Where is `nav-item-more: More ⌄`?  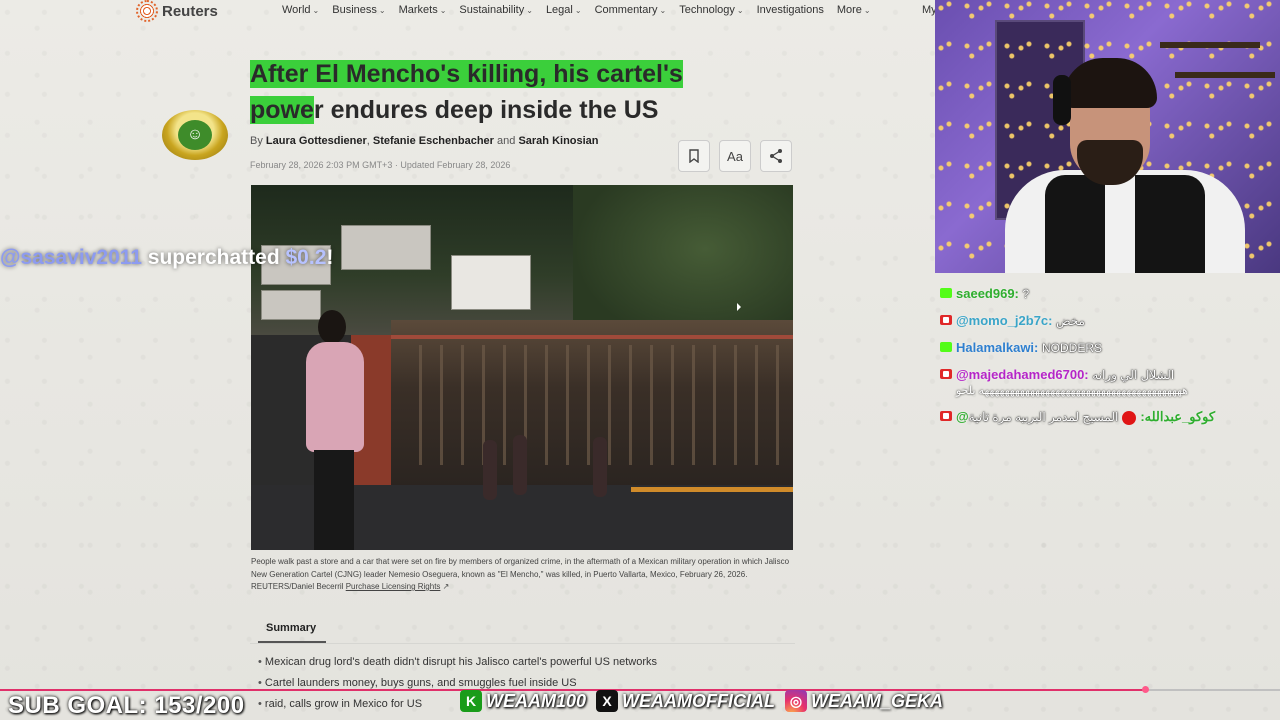 nav-item-more: More ⌄ is located at coordinates (854, 10).